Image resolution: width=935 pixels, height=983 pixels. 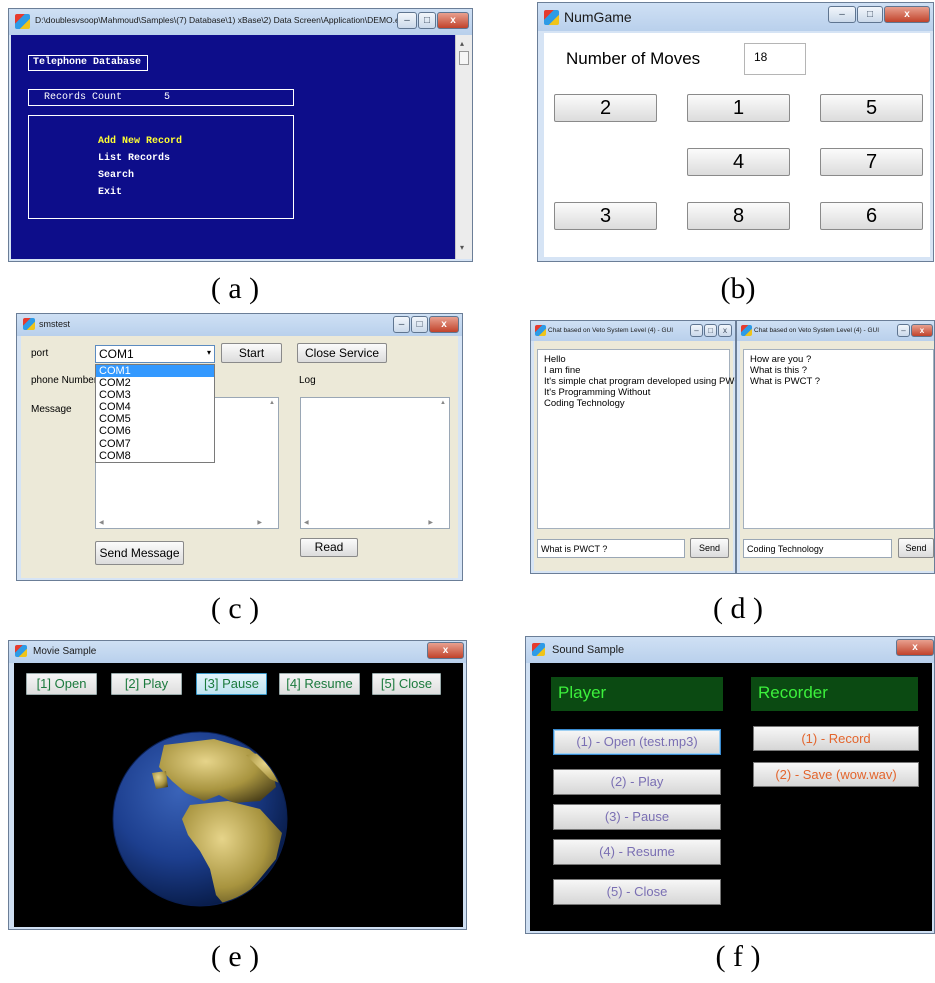 What do you see at coordinates (871, 216) in the screenshot?
I see `tile-6: 6` at bounding box center [871, 216].